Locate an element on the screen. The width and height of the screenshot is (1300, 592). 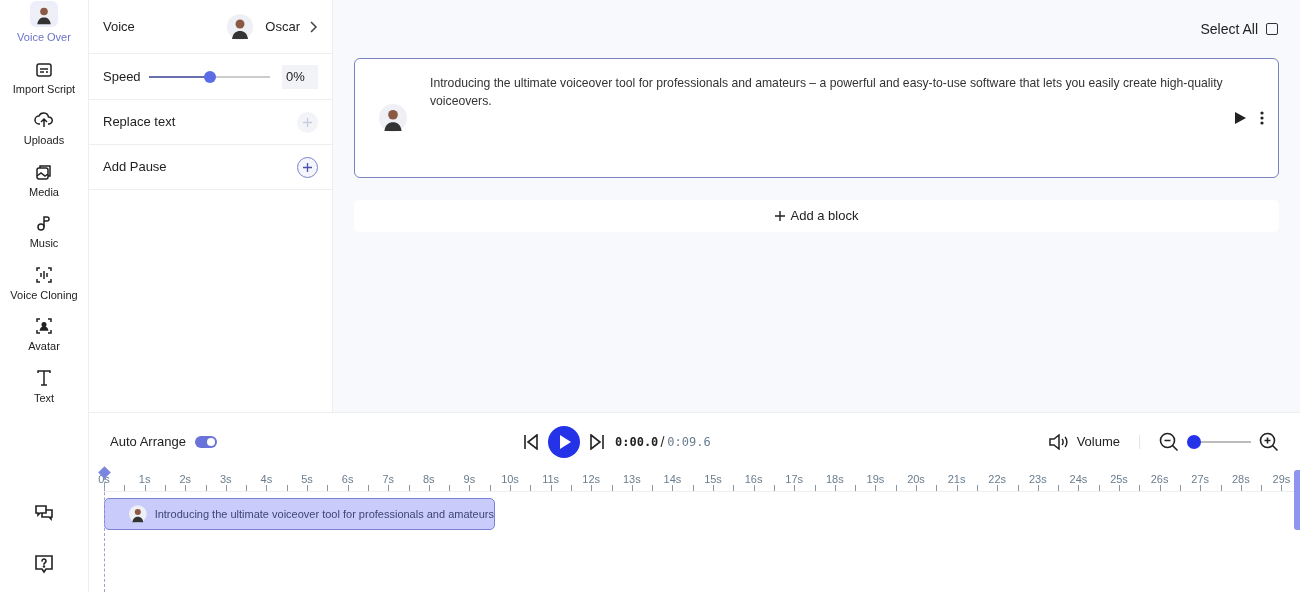
ruler-label: 1s is located at coordinates (144, 479).